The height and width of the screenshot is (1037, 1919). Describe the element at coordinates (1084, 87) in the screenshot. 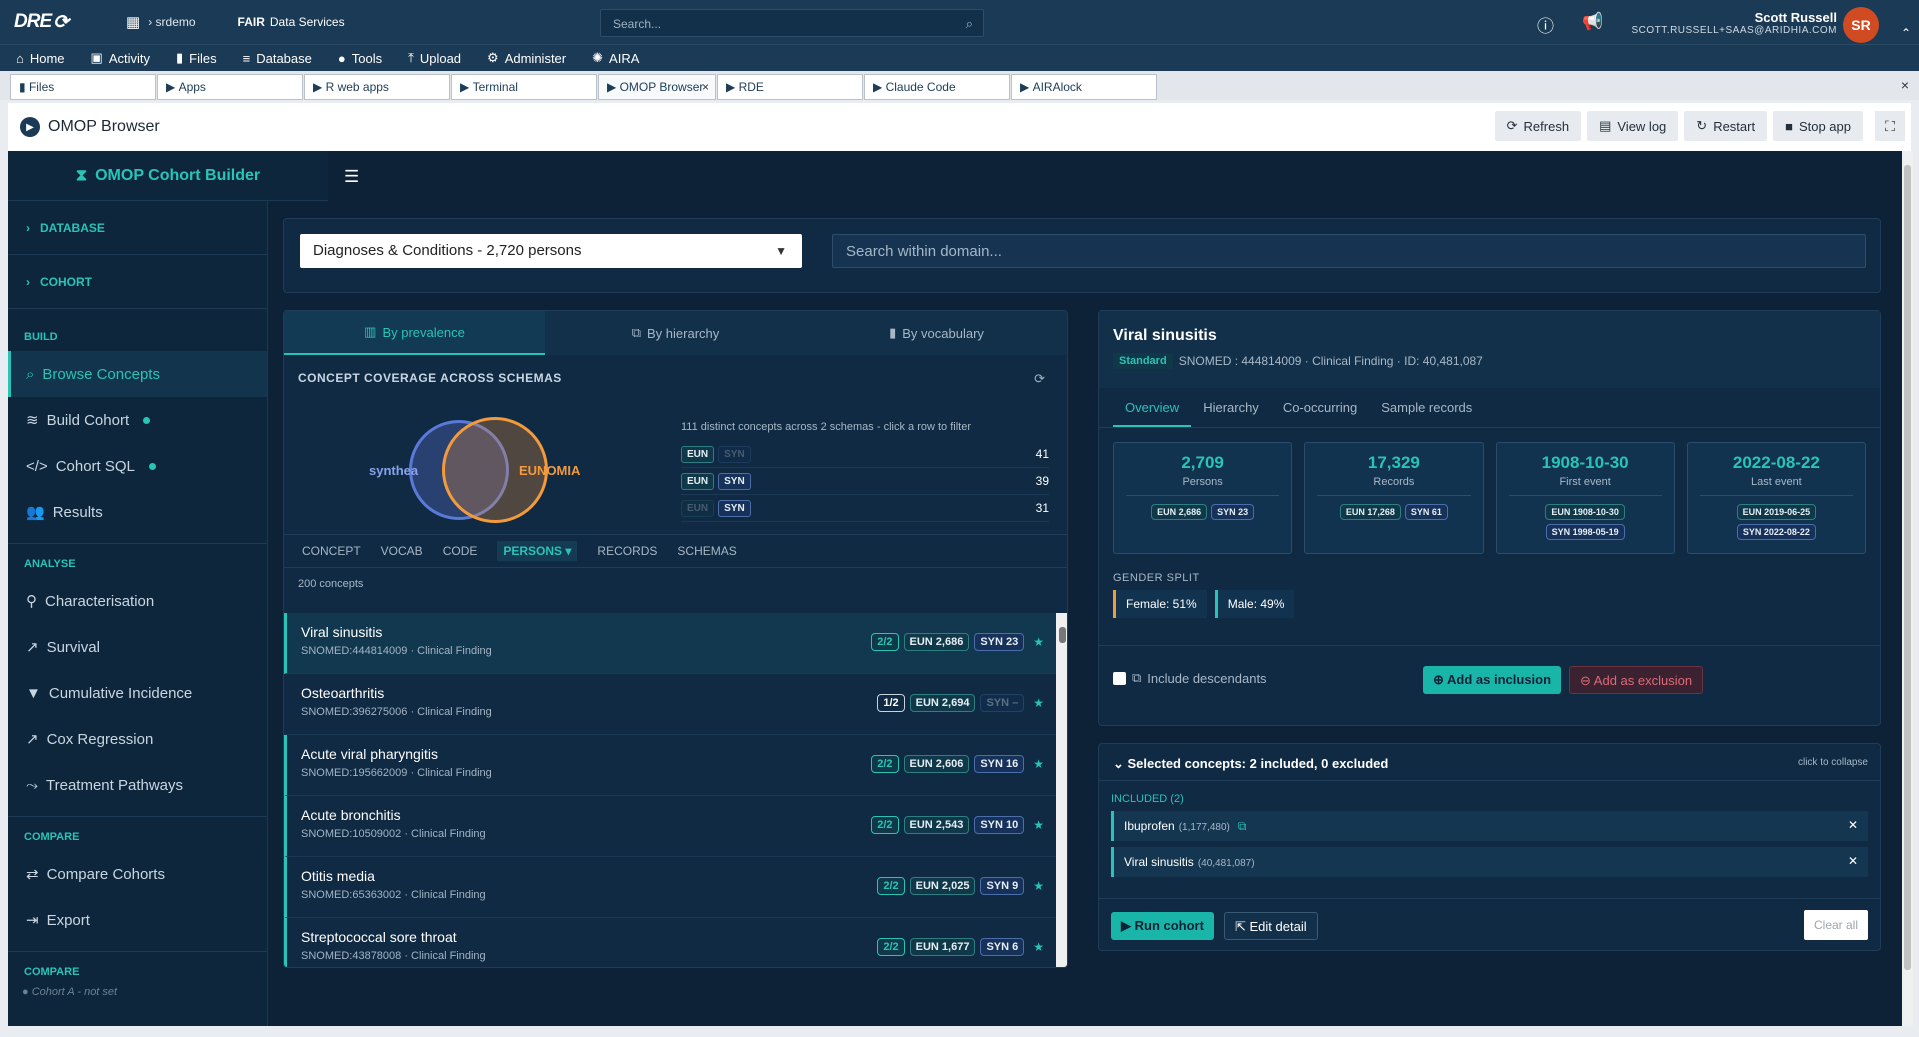

I see `tab-airalock: ▶ AIRAlock` at that location.